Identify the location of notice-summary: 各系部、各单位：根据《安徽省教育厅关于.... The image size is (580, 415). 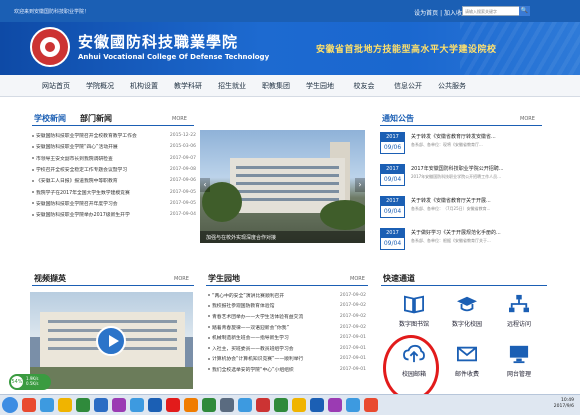
(451, 240).